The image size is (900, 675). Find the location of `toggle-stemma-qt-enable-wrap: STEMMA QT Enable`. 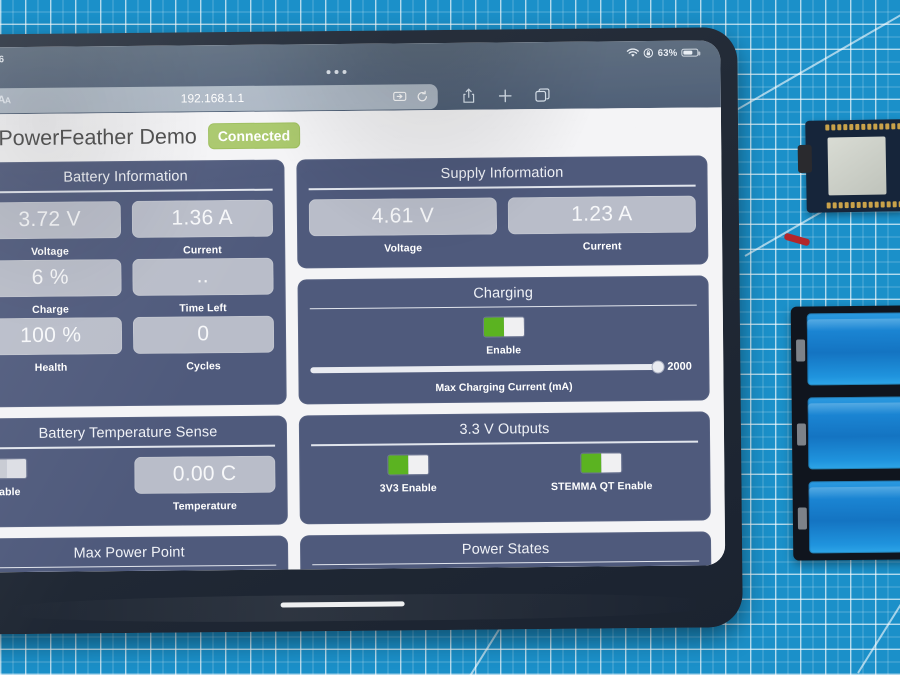

toggle-stemma-qt-enable-wrap: STEMMA QT Enable is located at coordinates (602, 473).